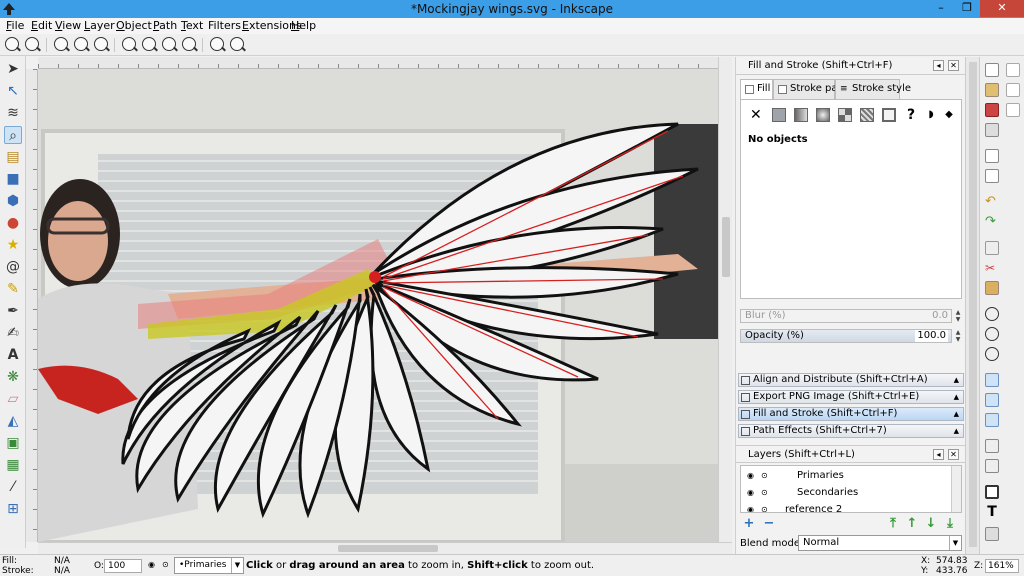 Image resolution: width=1024 pixels, height=576 pixels. What do you see at coordinates (123, 566) in the screenshot?
I see `opacity-spinbox: 100` at bounding box center [123, 566].